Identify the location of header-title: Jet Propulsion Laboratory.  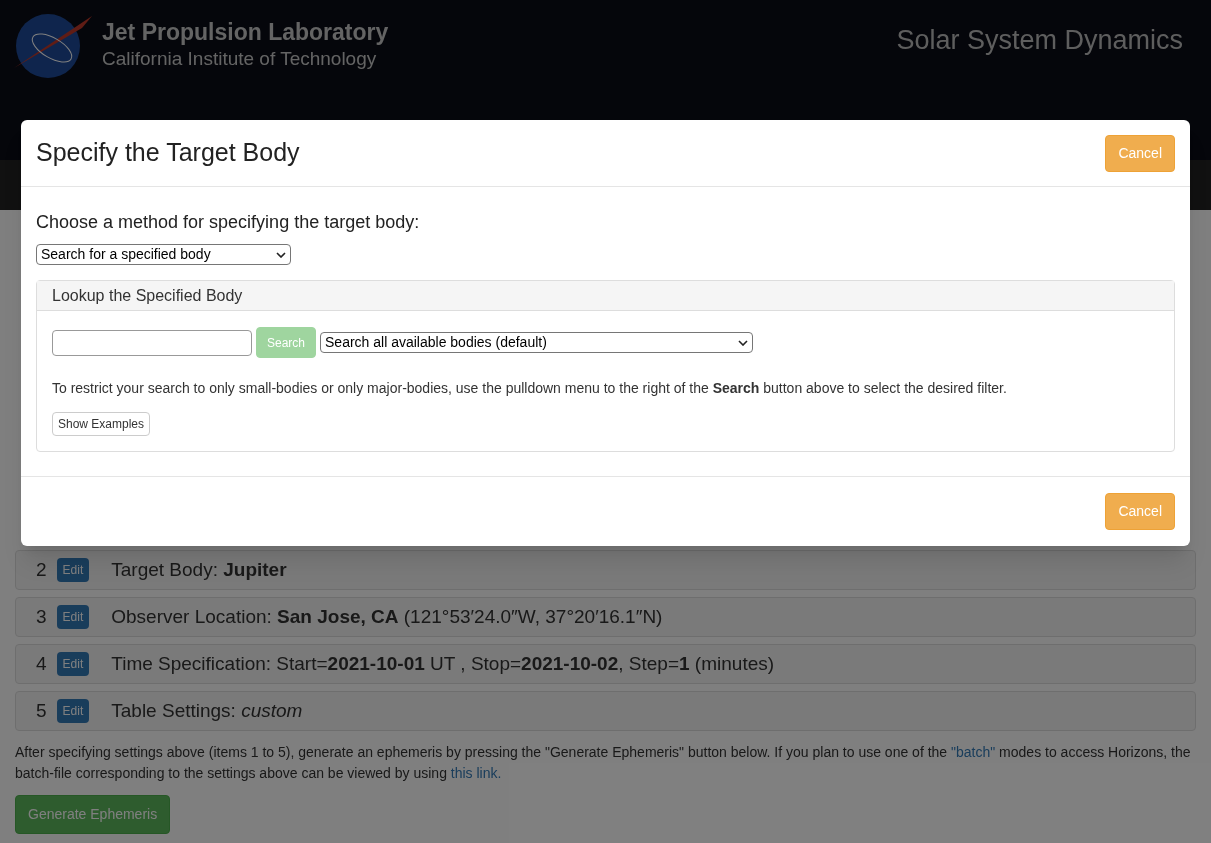
(245, 32).